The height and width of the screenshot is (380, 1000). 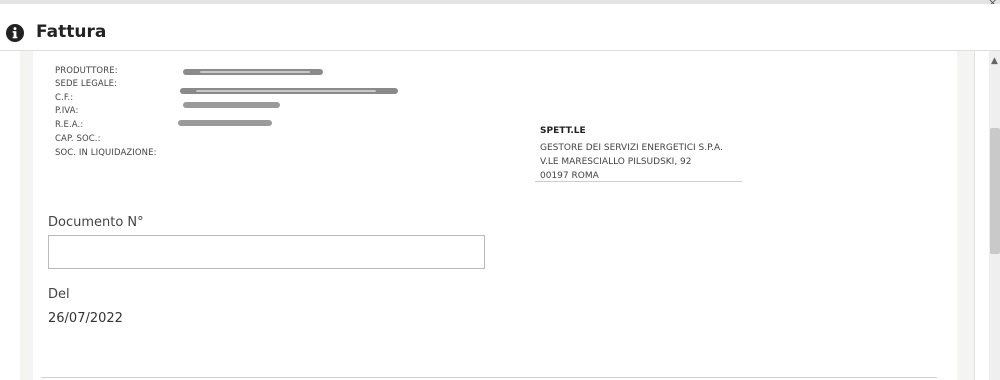 I want to click on left-margin, so click(x=10, y=215).